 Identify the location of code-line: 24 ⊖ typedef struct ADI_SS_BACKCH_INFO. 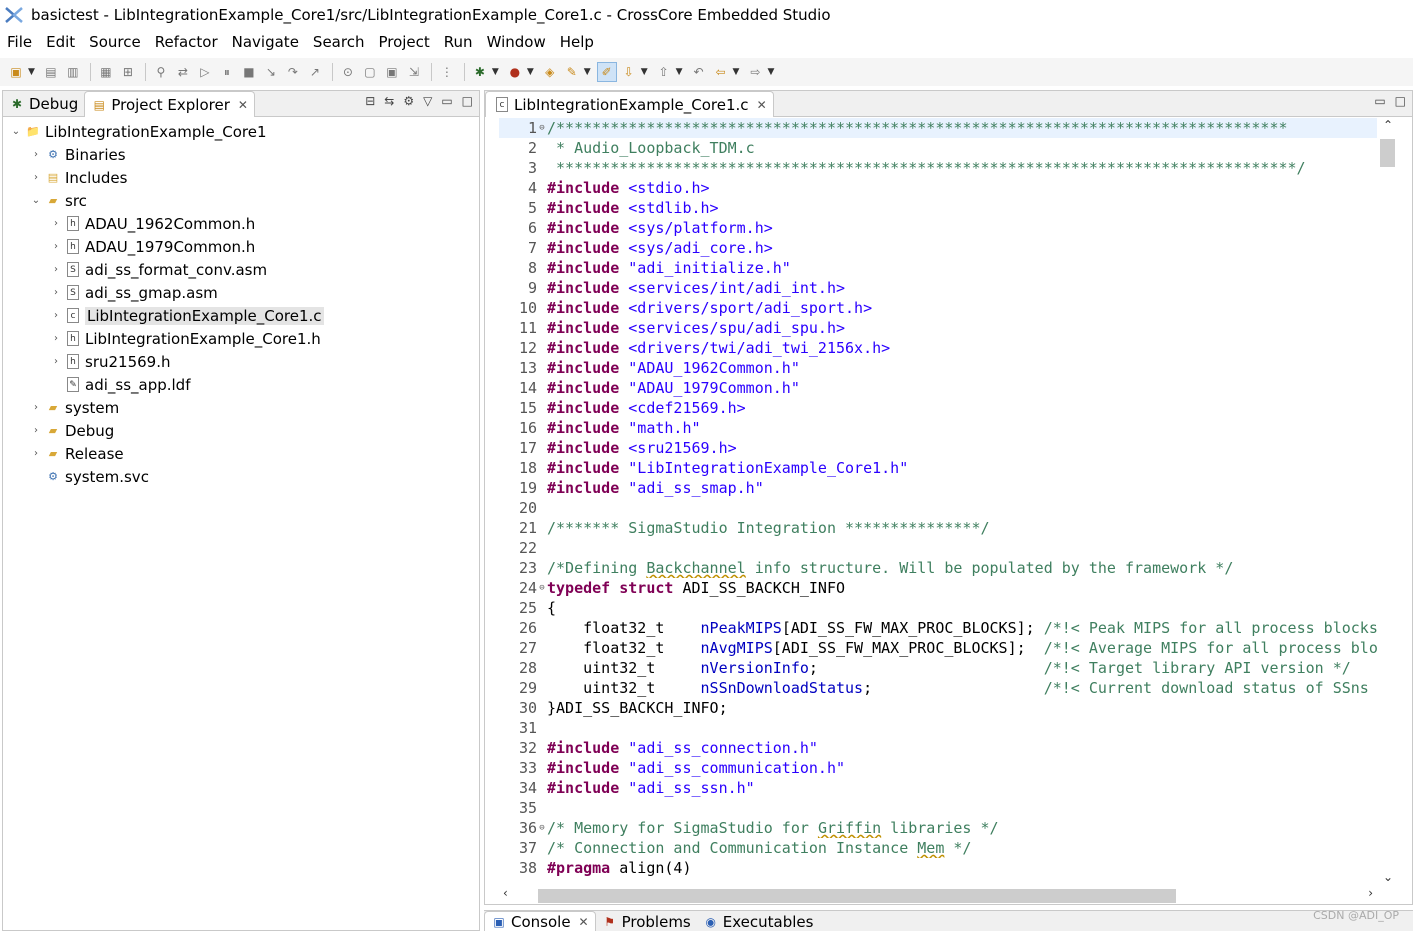
(938, 588).